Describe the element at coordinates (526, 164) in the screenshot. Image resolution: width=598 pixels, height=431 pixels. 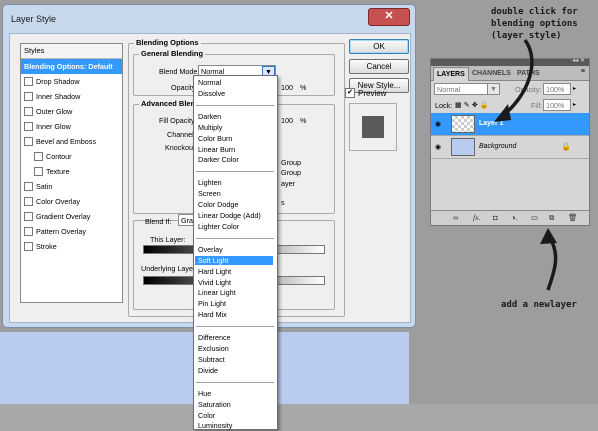
I see `annotation-arrows` at that location.